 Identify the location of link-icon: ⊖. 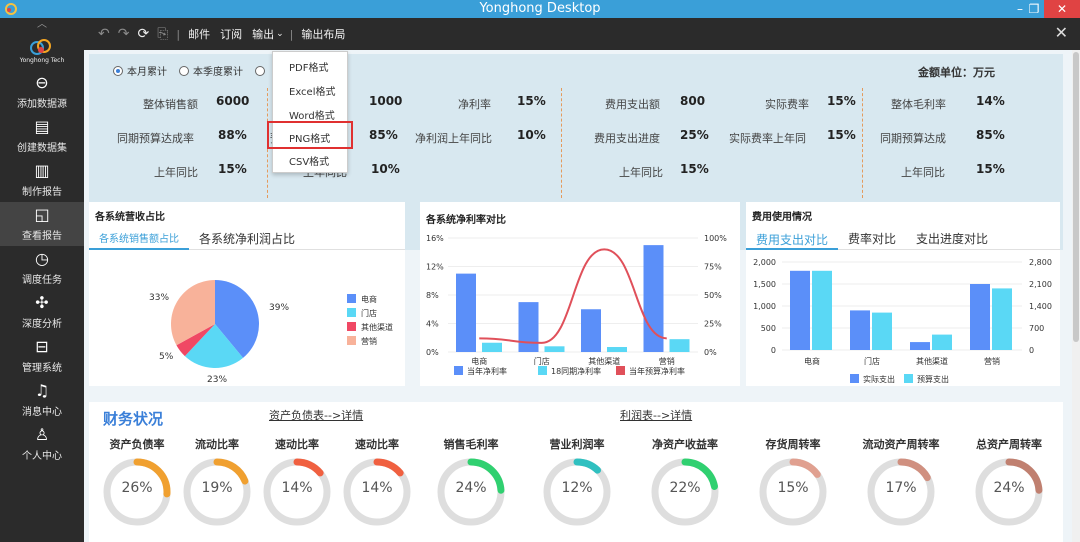
(42, 82).